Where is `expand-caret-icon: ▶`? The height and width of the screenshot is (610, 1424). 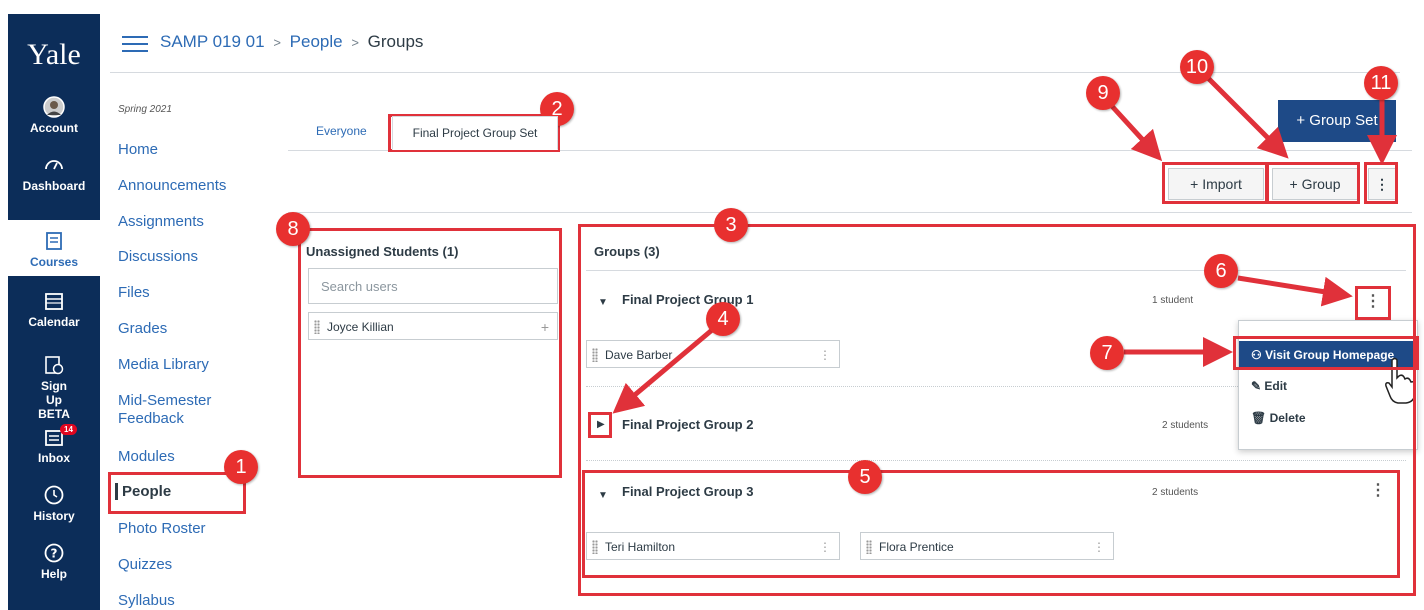 expand-caret-icon: ▶ is located at coordinates (601, 424).